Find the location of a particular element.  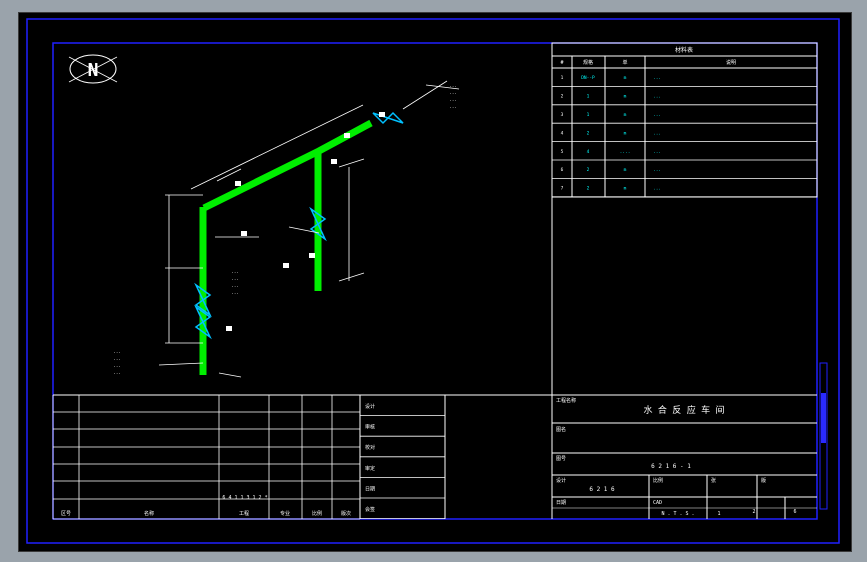

sheet-total-value: 2 is located at coordinates (753, 512).